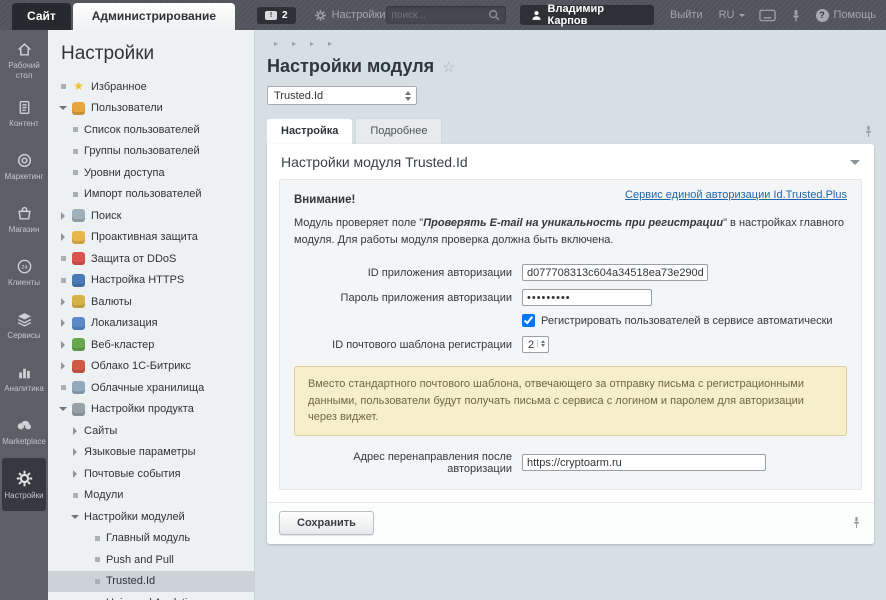 This screenshot has width=886, height=600. What do you see at coordinates (151, 281) in the screenshot?
I see `sidebar-item: Настройка HTTPS` at bounding box center [151, 281].